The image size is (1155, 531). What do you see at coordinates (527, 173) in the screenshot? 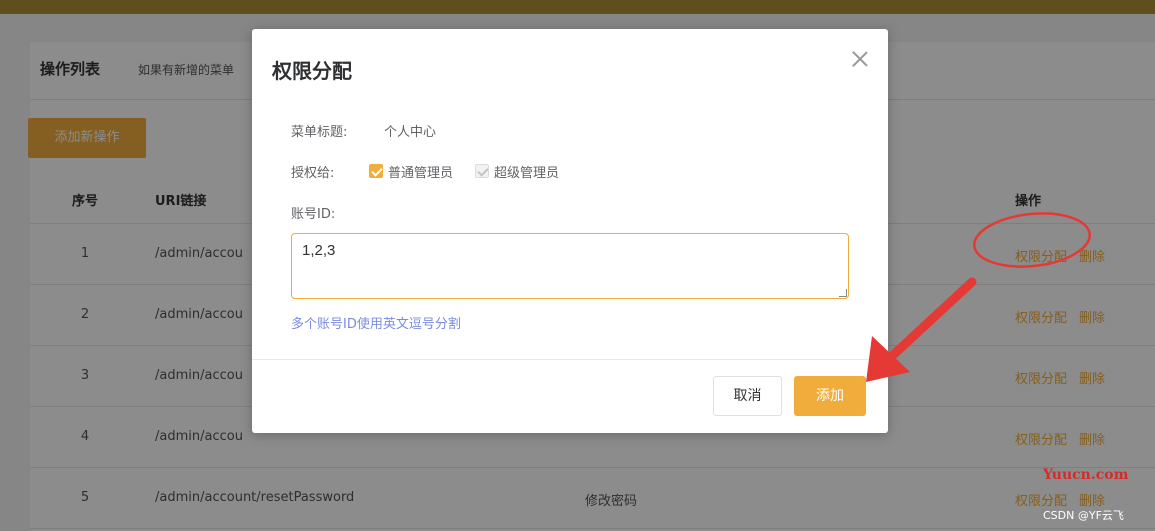
I see `checkbox-super-admin-label: 超级管理员` at bounding box center [527, 173].